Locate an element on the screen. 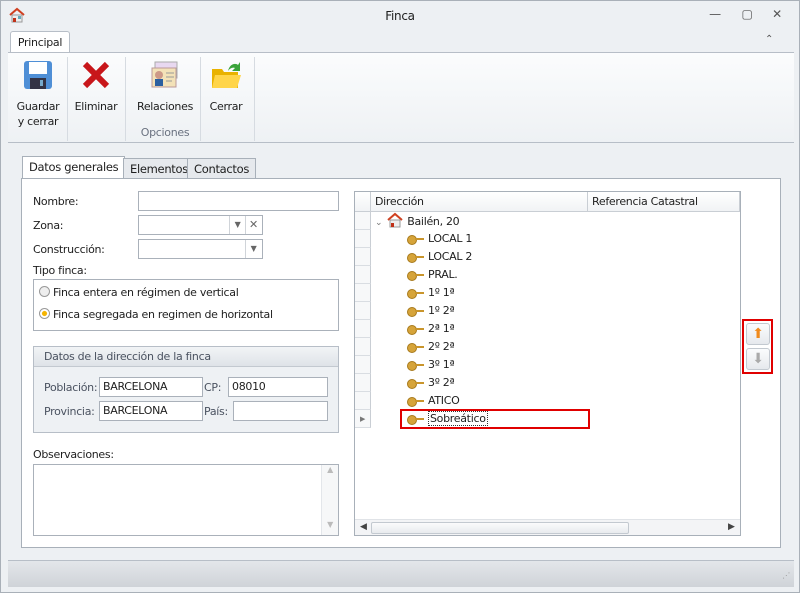 The height and width of the screenshot is (593, 800). tree-node-item: 3º 2ª is located at coordinates (431, 383).